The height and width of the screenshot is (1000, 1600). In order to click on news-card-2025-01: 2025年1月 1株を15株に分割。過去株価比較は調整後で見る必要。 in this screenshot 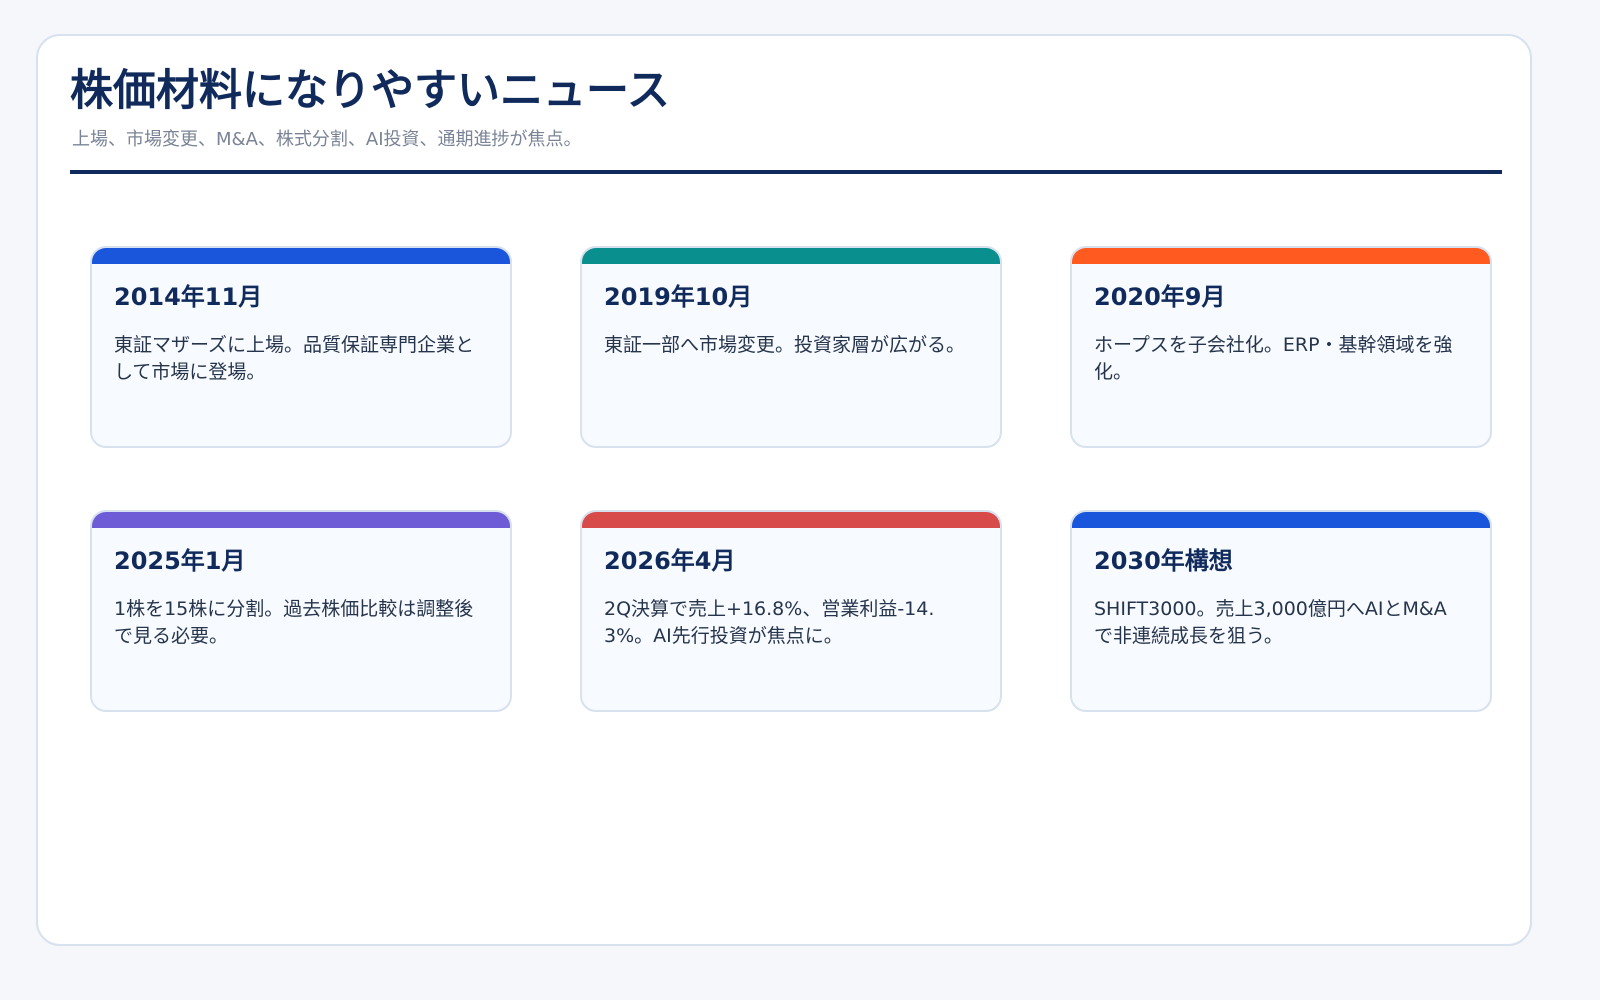, I will do `click(301, 611)`.